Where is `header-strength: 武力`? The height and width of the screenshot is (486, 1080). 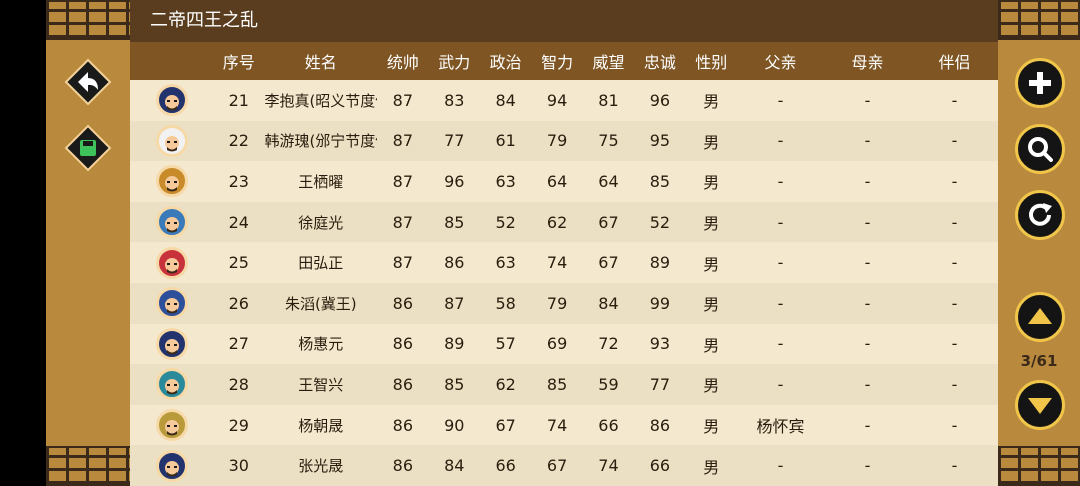 header-strength: 武力 is located at coordinates (454, 61).